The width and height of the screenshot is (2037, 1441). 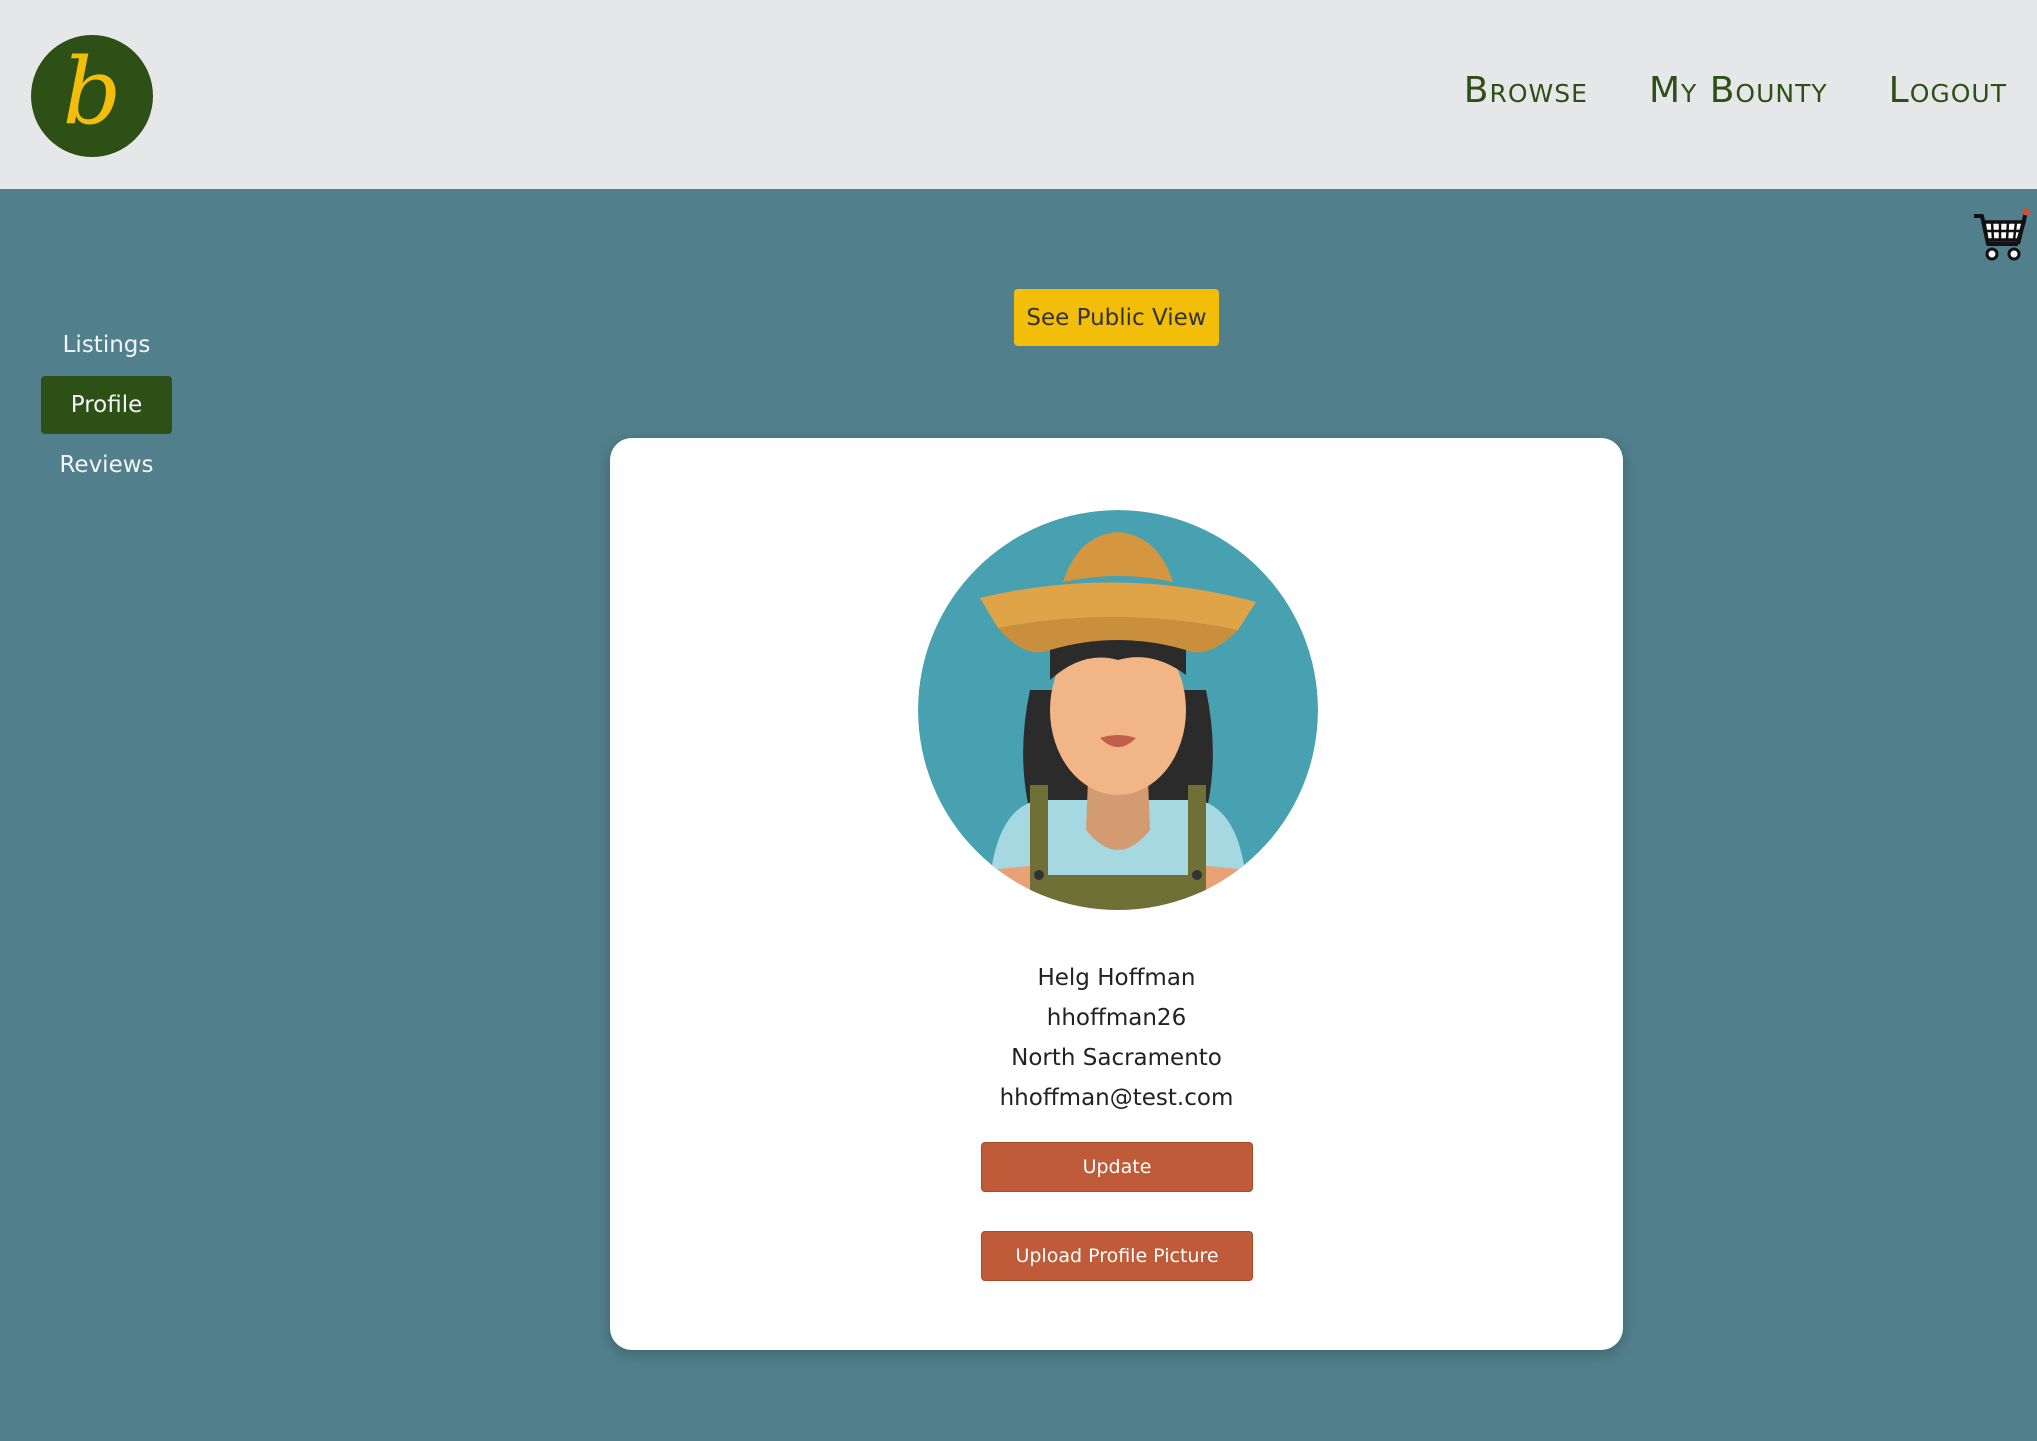 I want to click on sidebar-item-profile: Profile, so click(x=106, y=405).